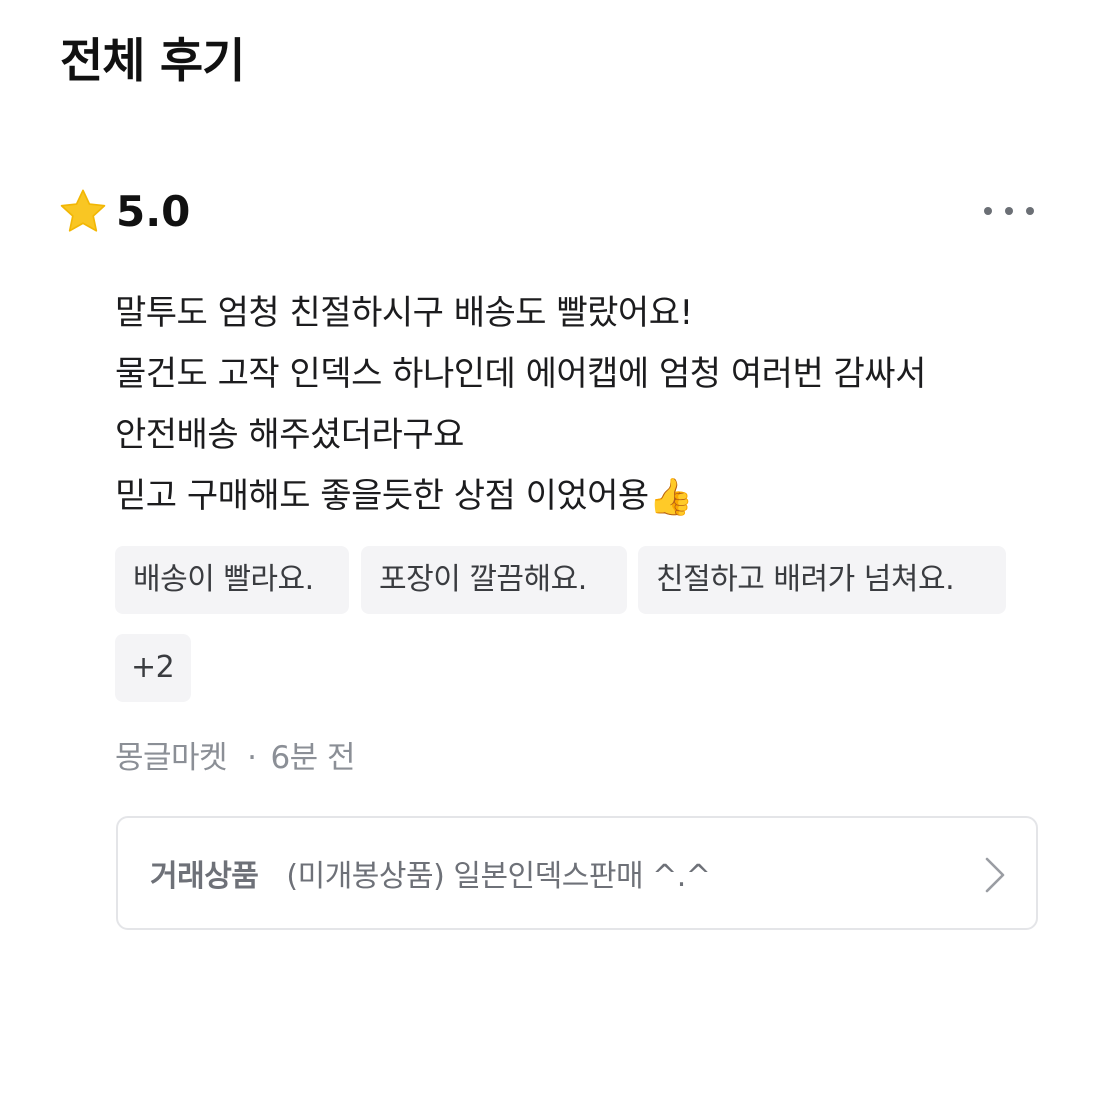 This screenshot has width=1098, height=1098. I want to click on more-tags-button: +2, so click(153, 668).